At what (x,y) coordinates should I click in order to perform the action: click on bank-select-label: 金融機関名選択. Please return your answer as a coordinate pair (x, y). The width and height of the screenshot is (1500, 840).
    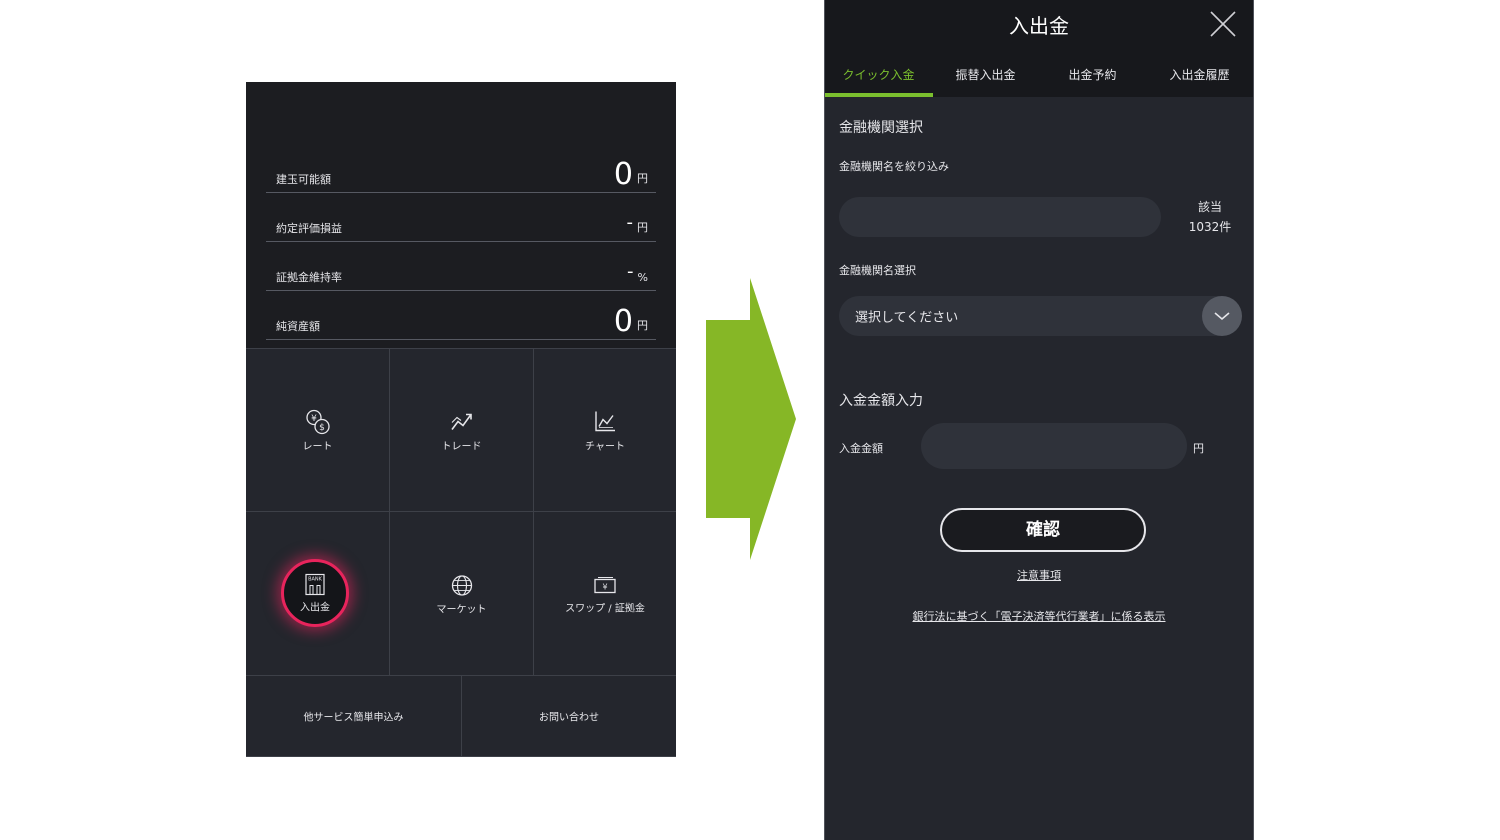
    Looking at the image, I should click on (877, 270).